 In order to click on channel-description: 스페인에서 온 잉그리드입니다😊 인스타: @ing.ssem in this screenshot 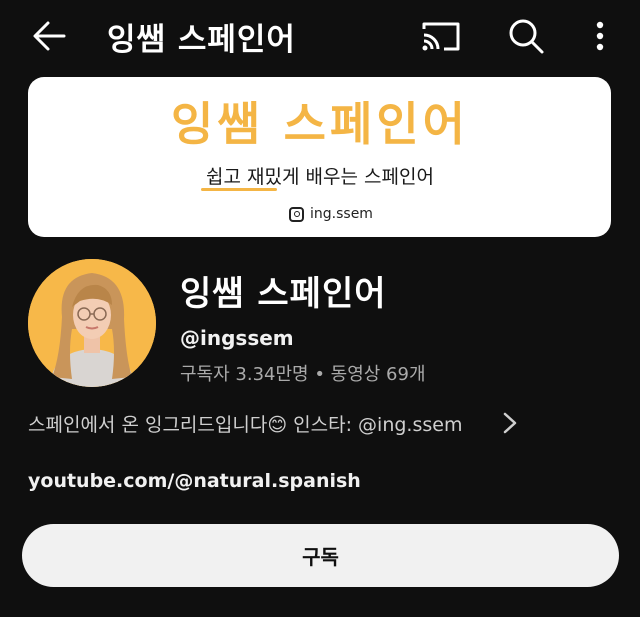, I will do `click(278, 423)`.